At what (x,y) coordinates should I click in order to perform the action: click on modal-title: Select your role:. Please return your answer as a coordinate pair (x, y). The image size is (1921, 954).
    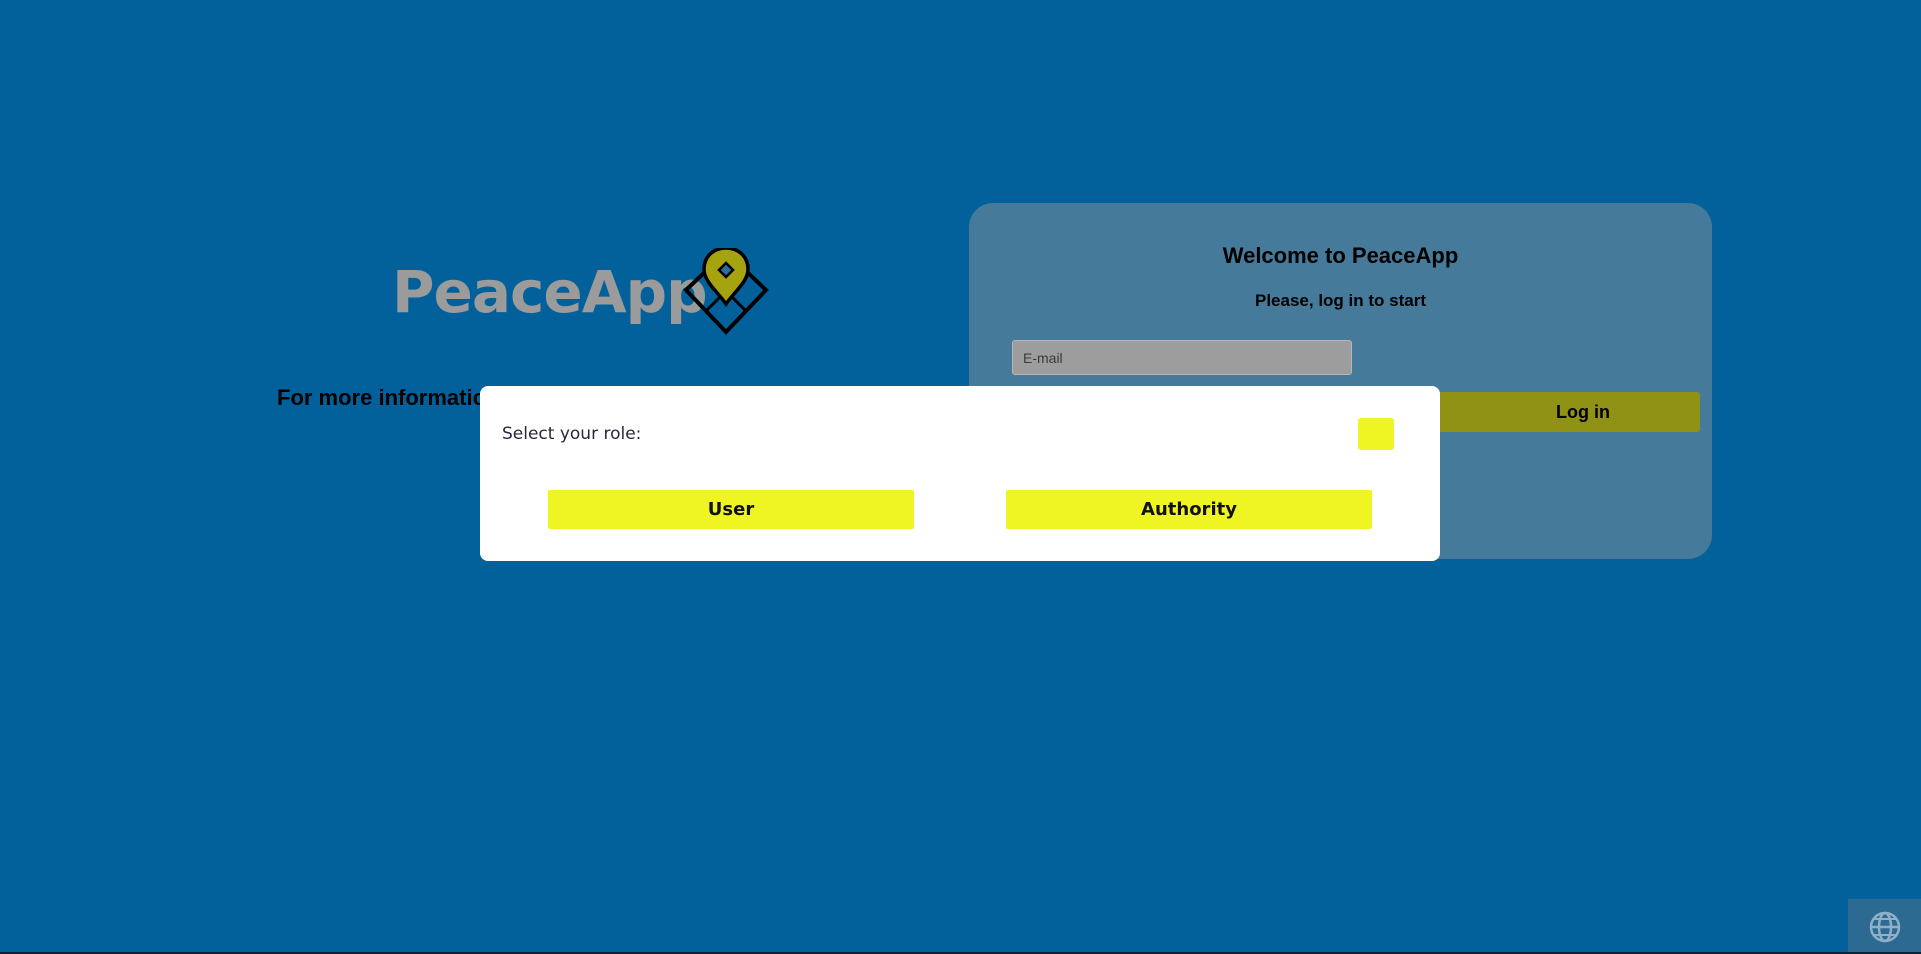
    Looking at the image, I should click on (572, 434).